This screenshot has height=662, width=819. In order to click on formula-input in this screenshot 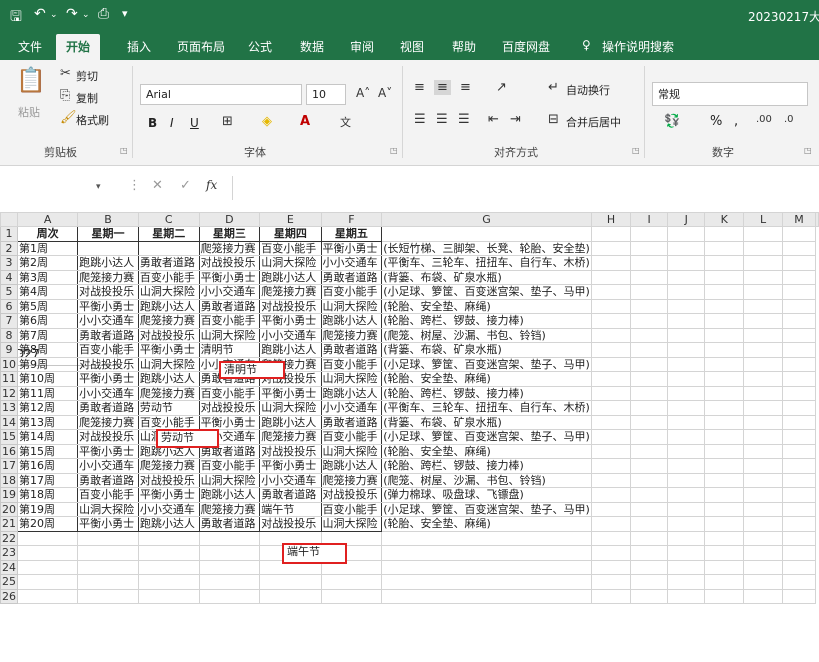, I will do `click(526, 188)`.